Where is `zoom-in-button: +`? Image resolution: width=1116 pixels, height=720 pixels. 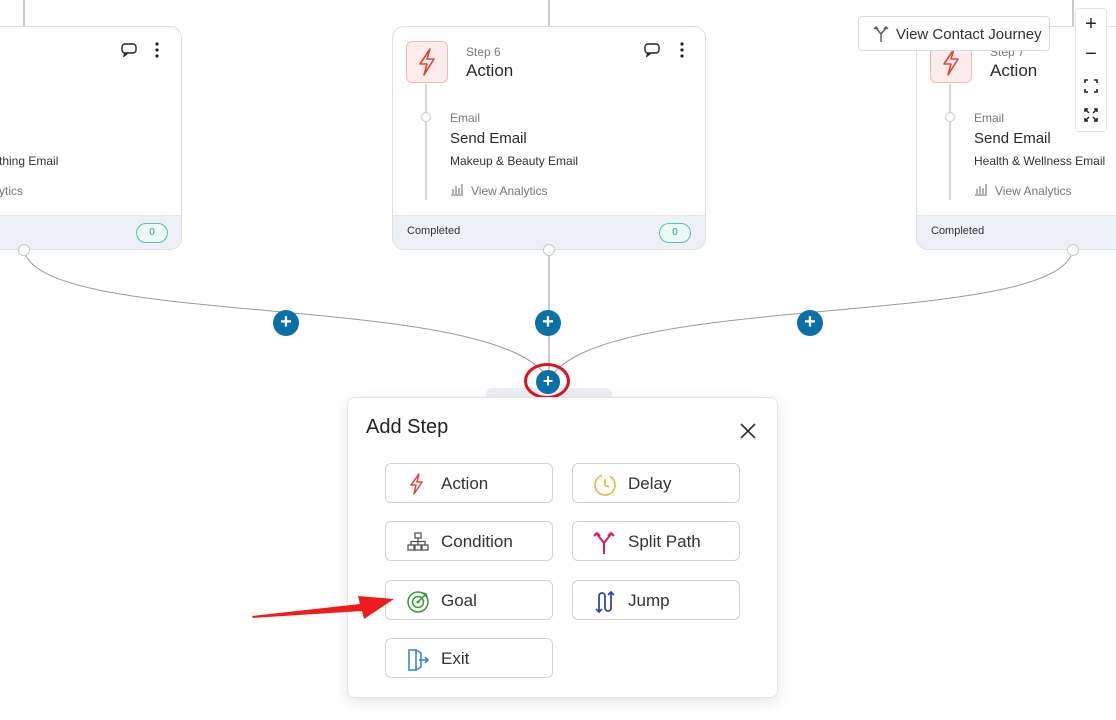
zoom-in-button: + is located at coordinates (1091, 25).